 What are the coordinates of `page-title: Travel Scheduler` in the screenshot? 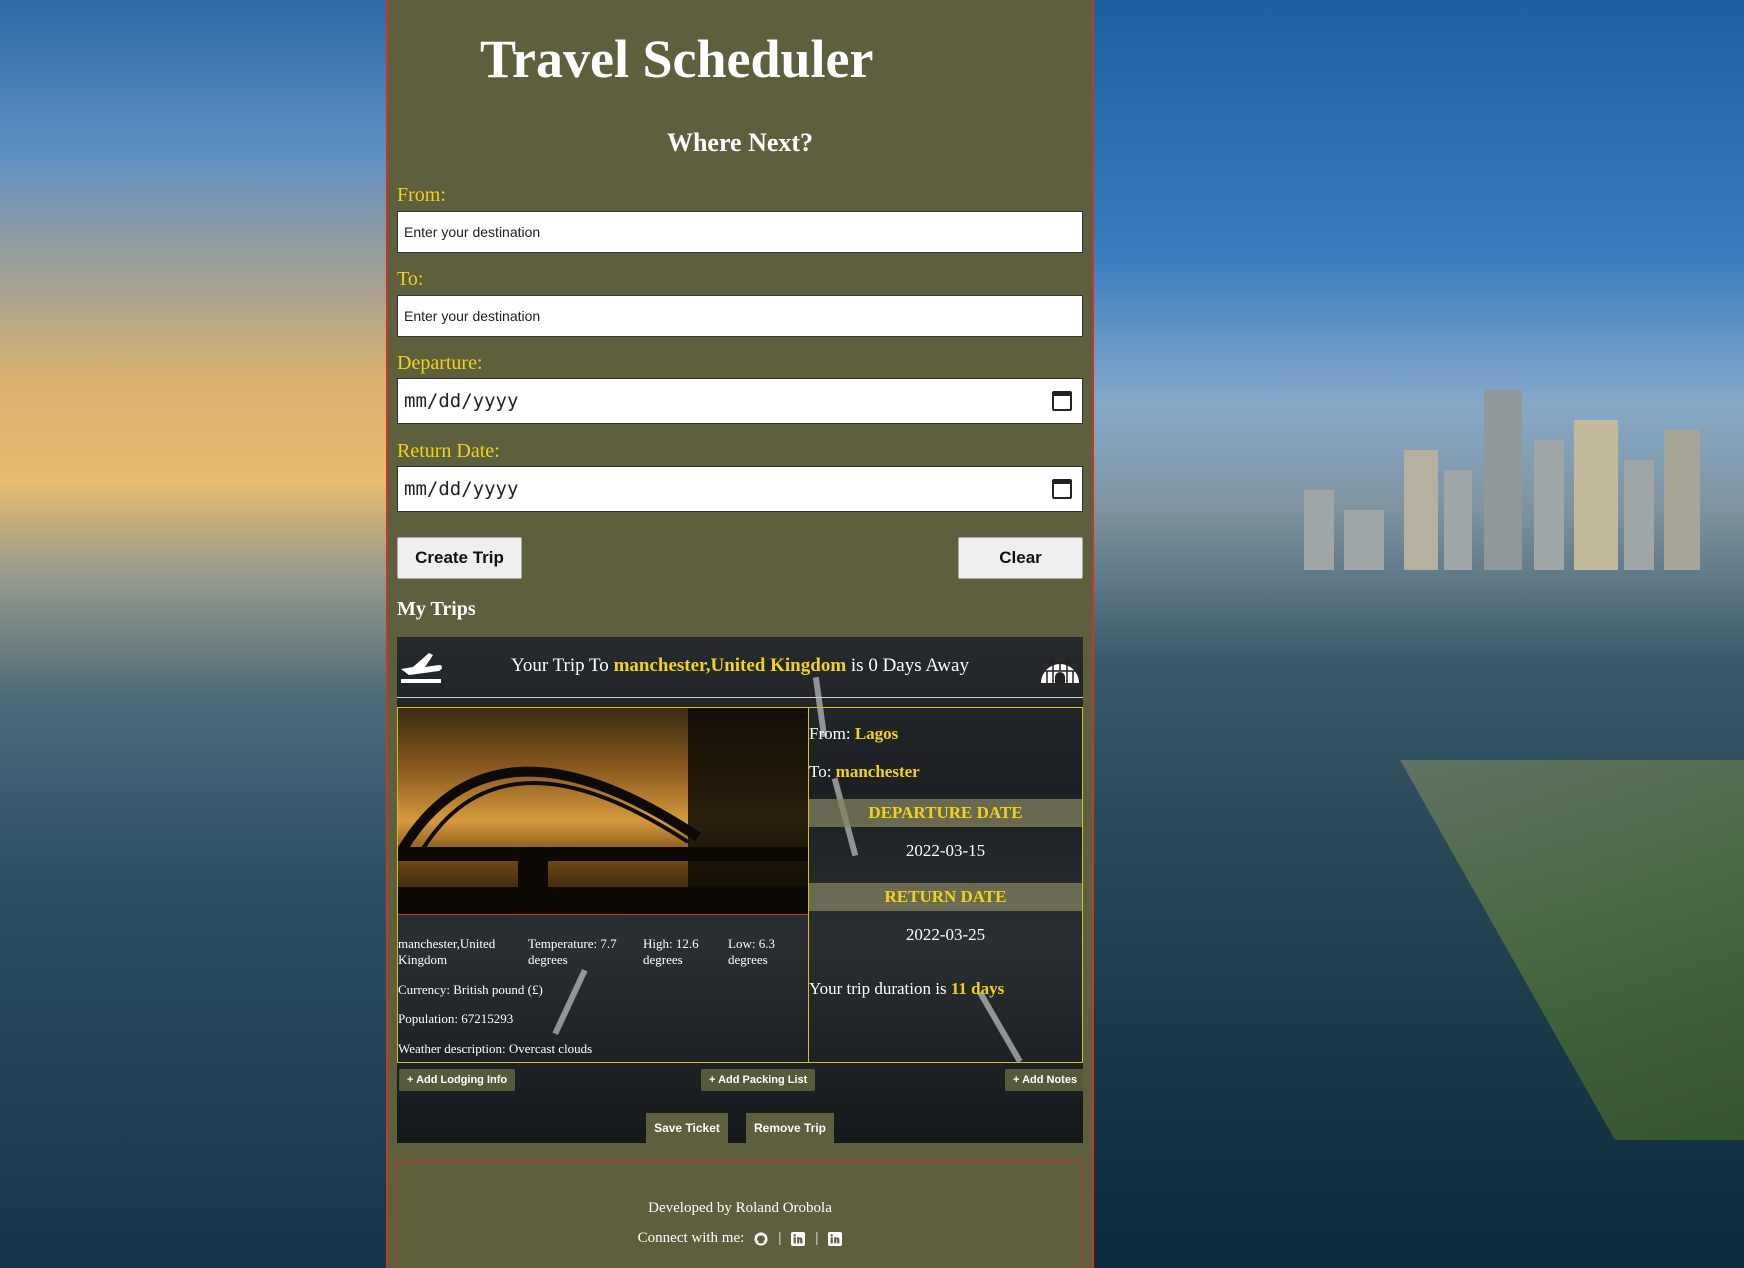 It's located at (677, 59).